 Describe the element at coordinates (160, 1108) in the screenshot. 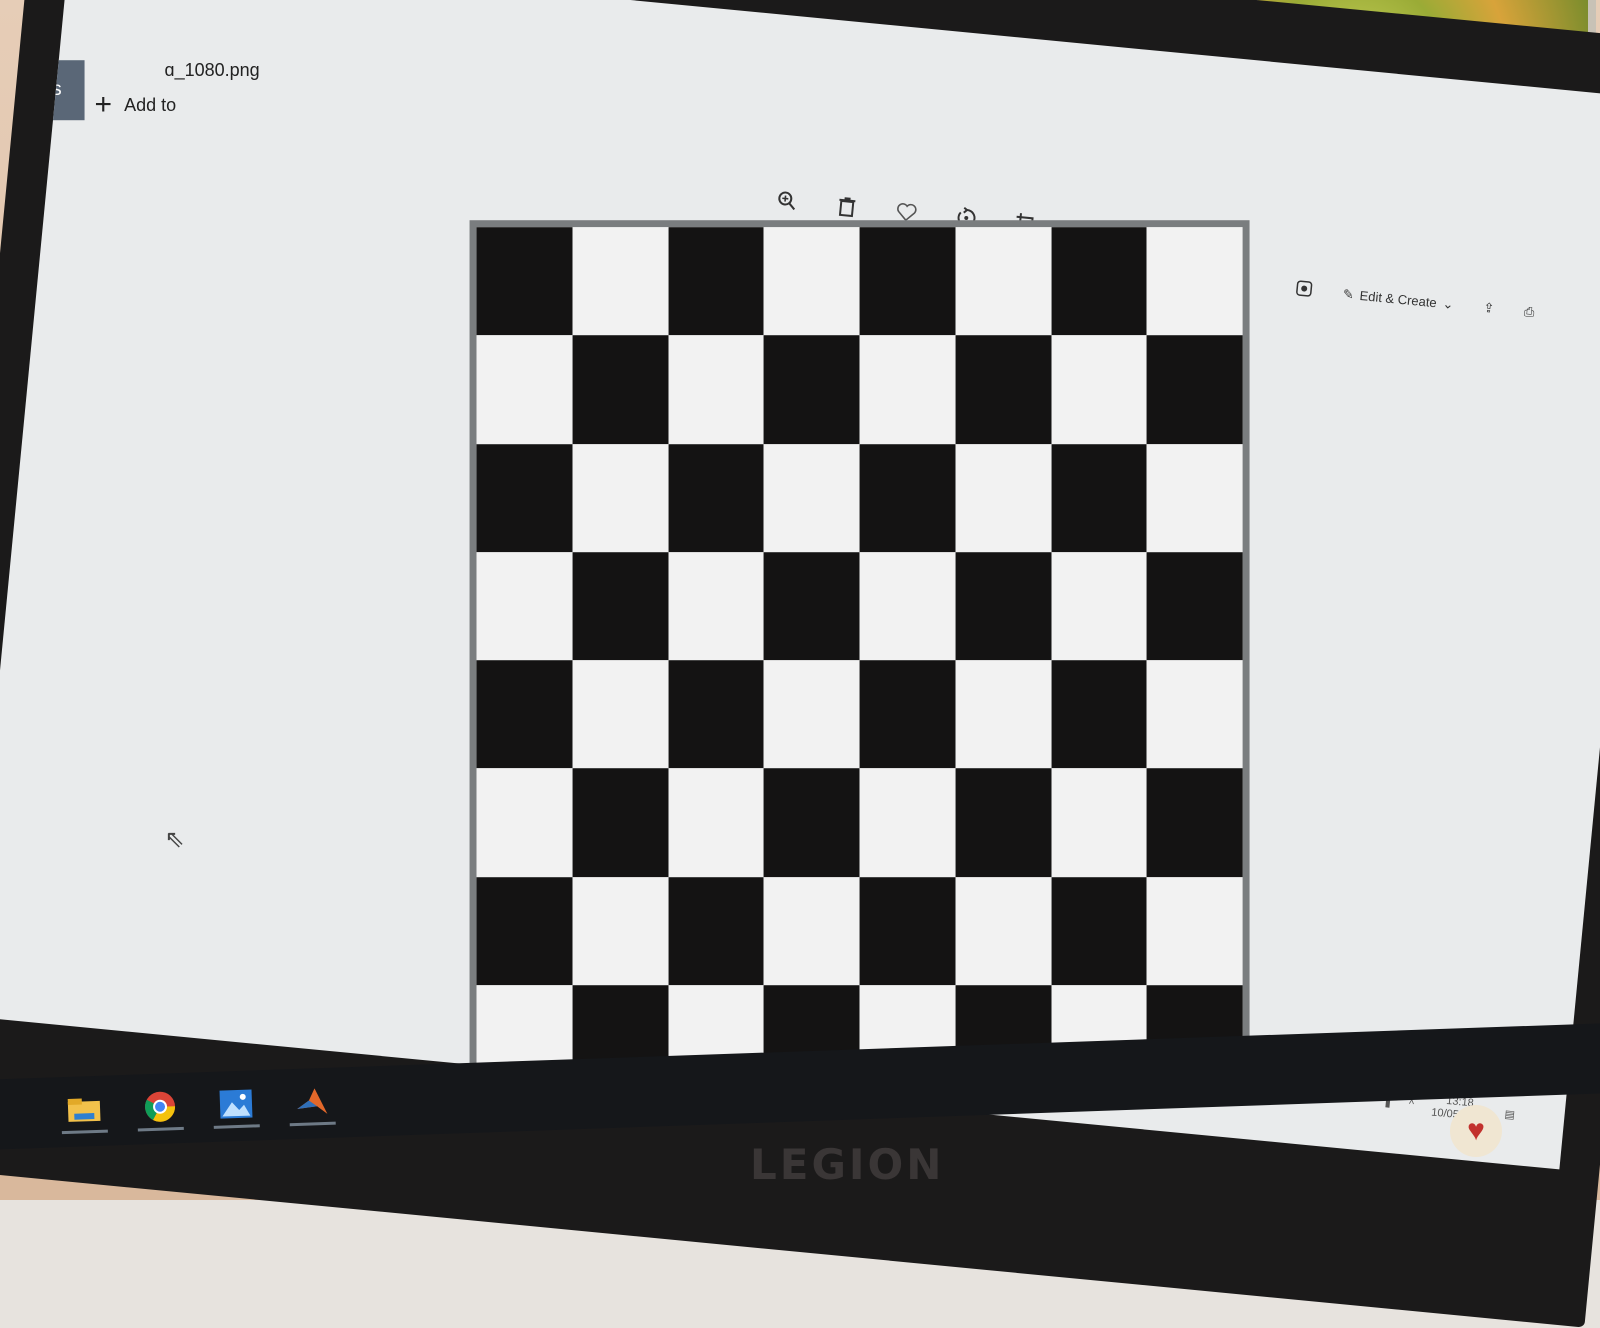

I see `chrome-icon` at that location.